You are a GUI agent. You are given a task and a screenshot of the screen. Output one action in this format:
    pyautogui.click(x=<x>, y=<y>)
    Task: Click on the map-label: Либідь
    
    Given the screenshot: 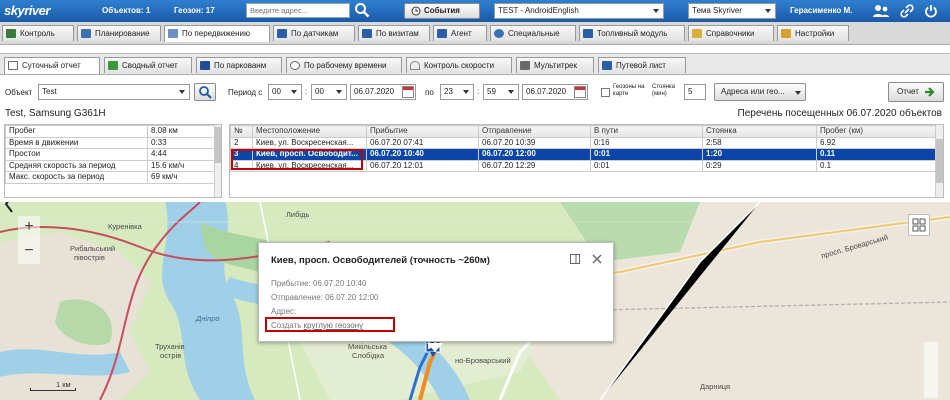 What is the action you would take?
    pyautogui.click(x=298, y=214)
    